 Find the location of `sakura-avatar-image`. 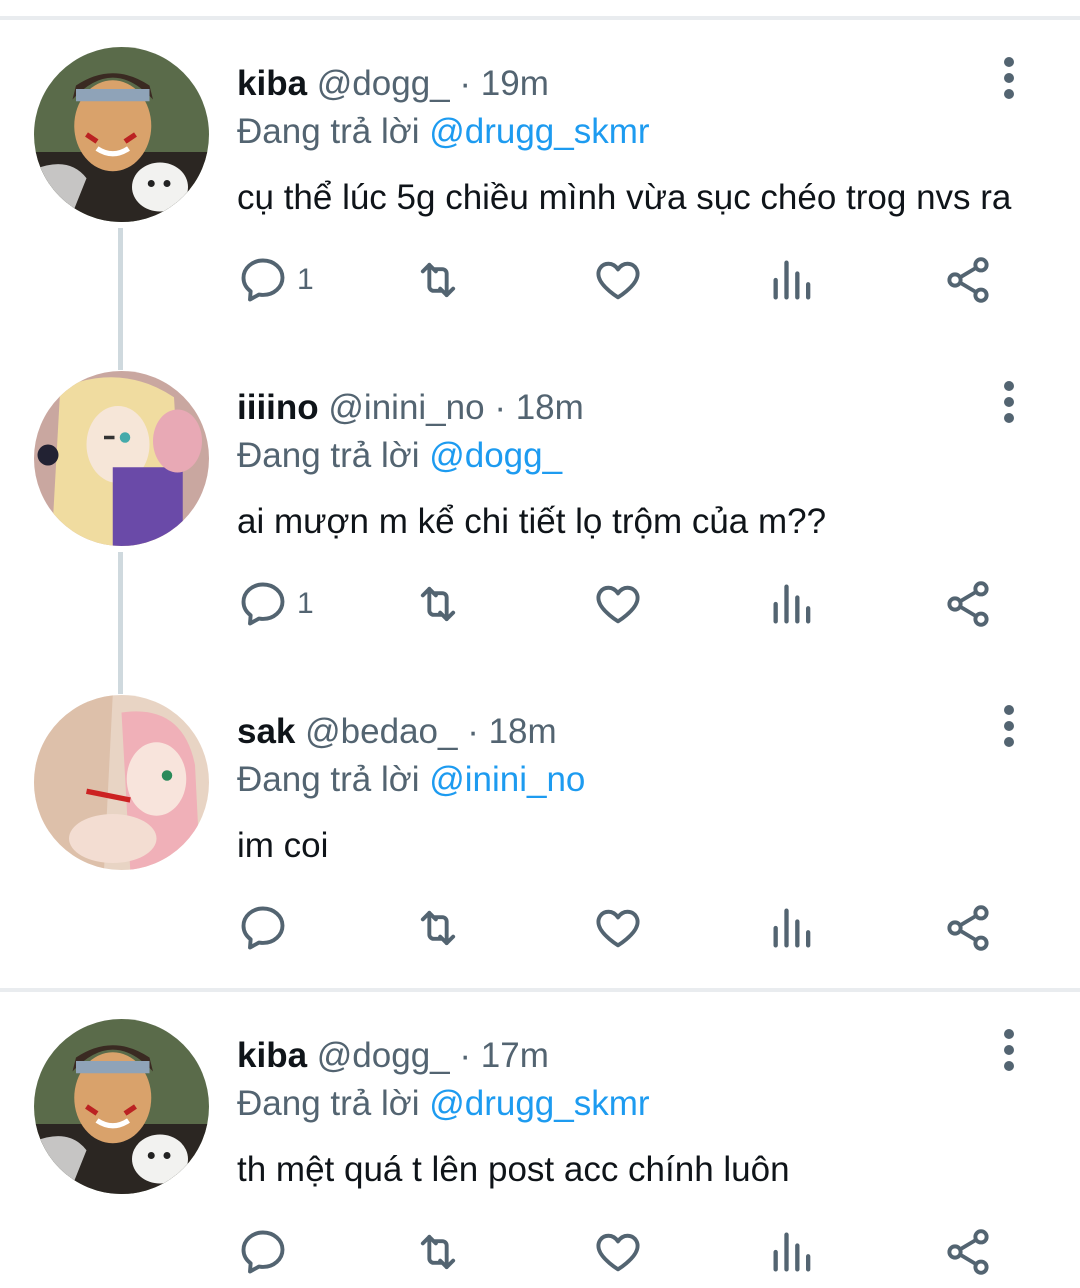

sakura-avatar-image is located at coordinates (121, 782).